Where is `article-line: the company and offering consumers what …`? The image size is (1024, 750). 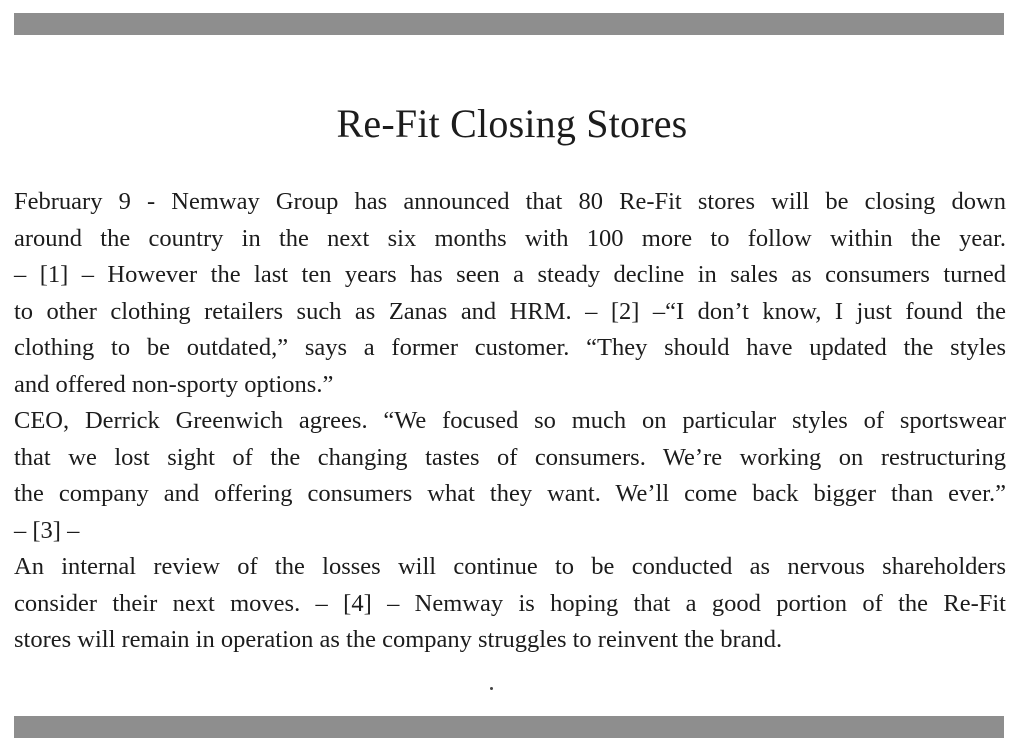 article-line: the company and offering consumers what … is located at coordinates (510, 493).